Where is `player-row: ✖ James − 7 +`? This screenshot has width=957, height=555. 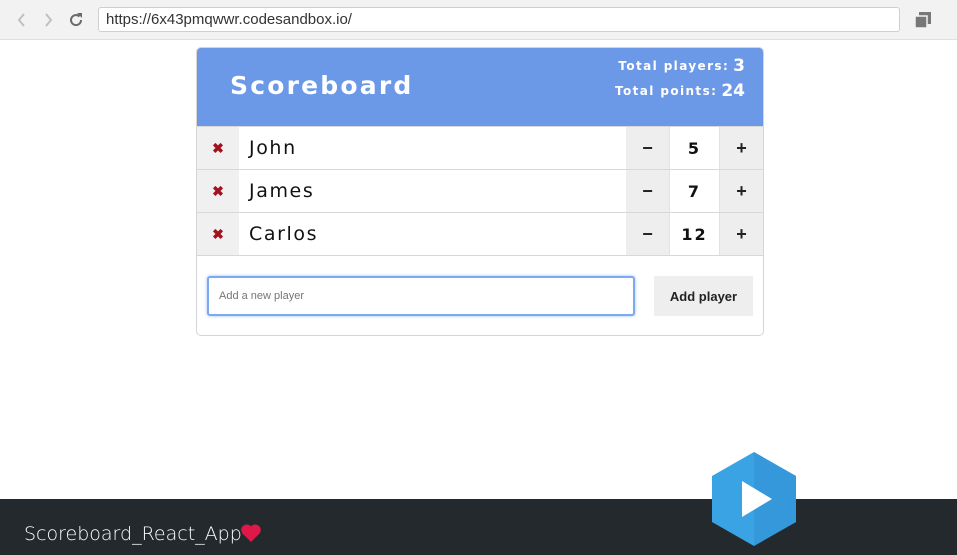 player-row: ✖ James − 7 + is located at coordinates (480, 190).